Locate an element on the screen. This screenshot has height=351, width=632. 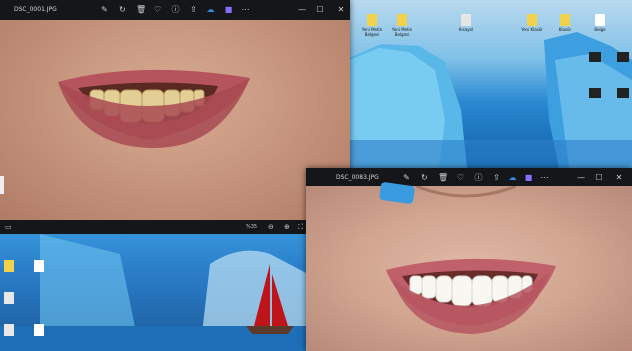
shortcut-icon is located at coordinates (466, 20).